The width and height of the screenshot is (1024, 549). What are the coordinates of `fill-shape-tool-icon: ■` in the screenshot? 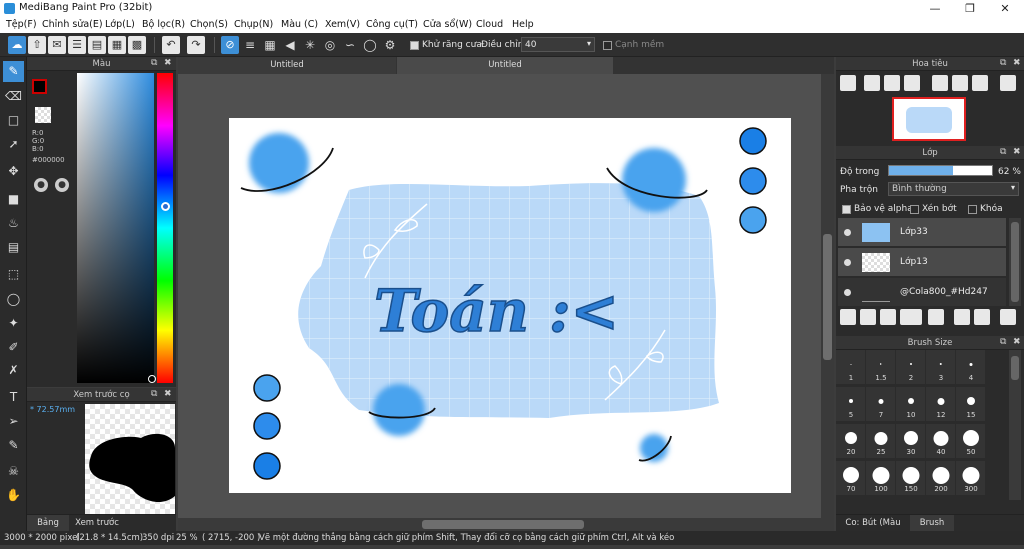 It's located at (13, 199).